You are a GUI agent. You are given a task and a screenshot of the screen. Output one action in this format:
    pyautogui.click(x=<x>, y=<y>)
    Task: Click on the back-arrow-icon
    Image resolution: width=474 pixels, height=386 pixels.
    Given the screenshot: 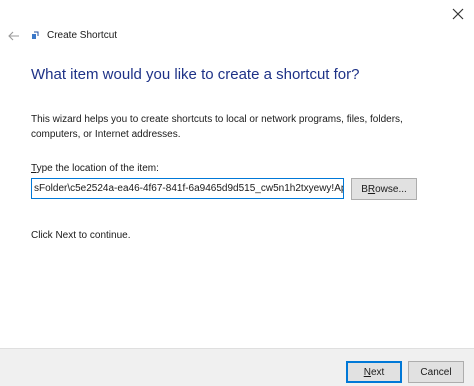 What is the action you would take?
    pyautogui.click(x=13, y=36)
    